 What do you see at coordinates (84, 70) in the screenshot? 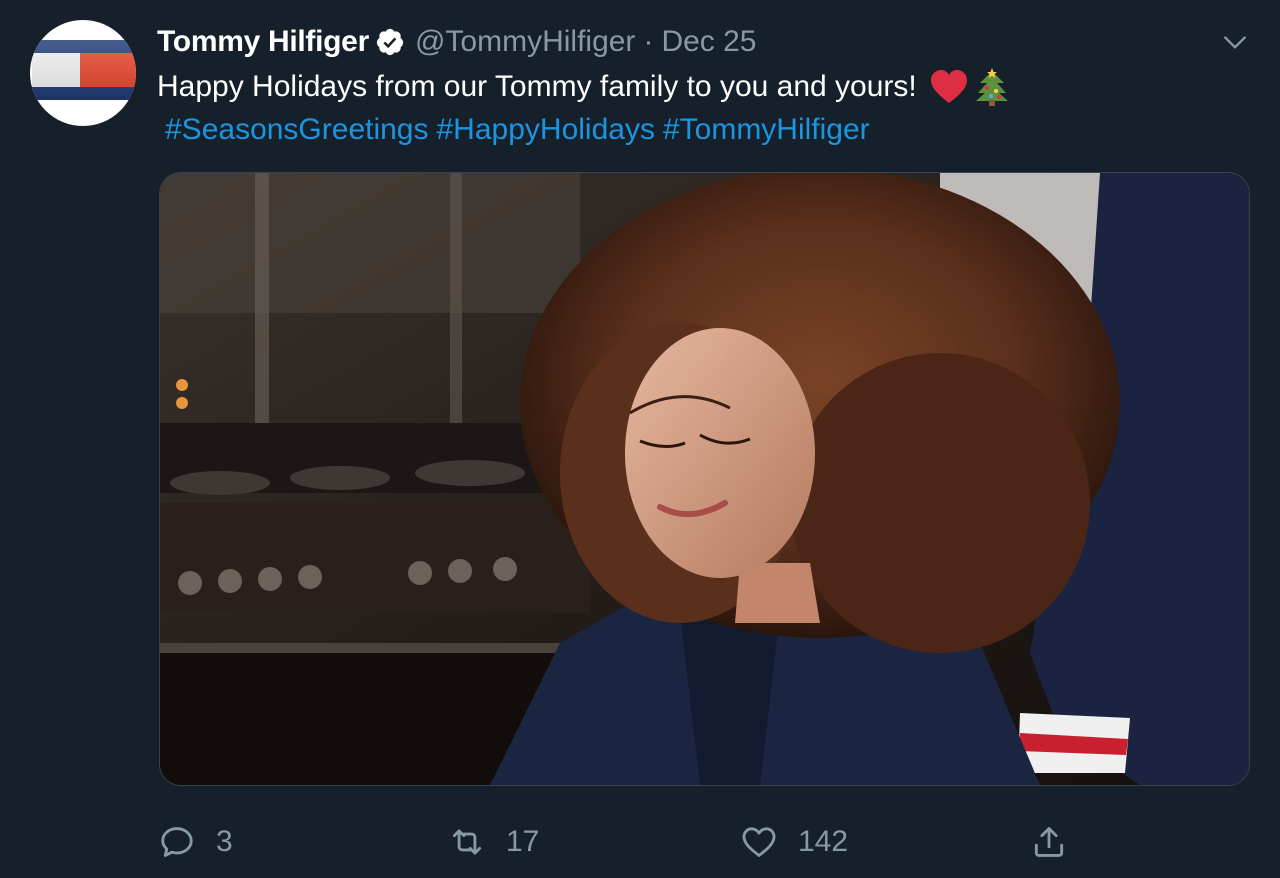
I see `tommy-flag-logo` at bounding box center [84, 70].